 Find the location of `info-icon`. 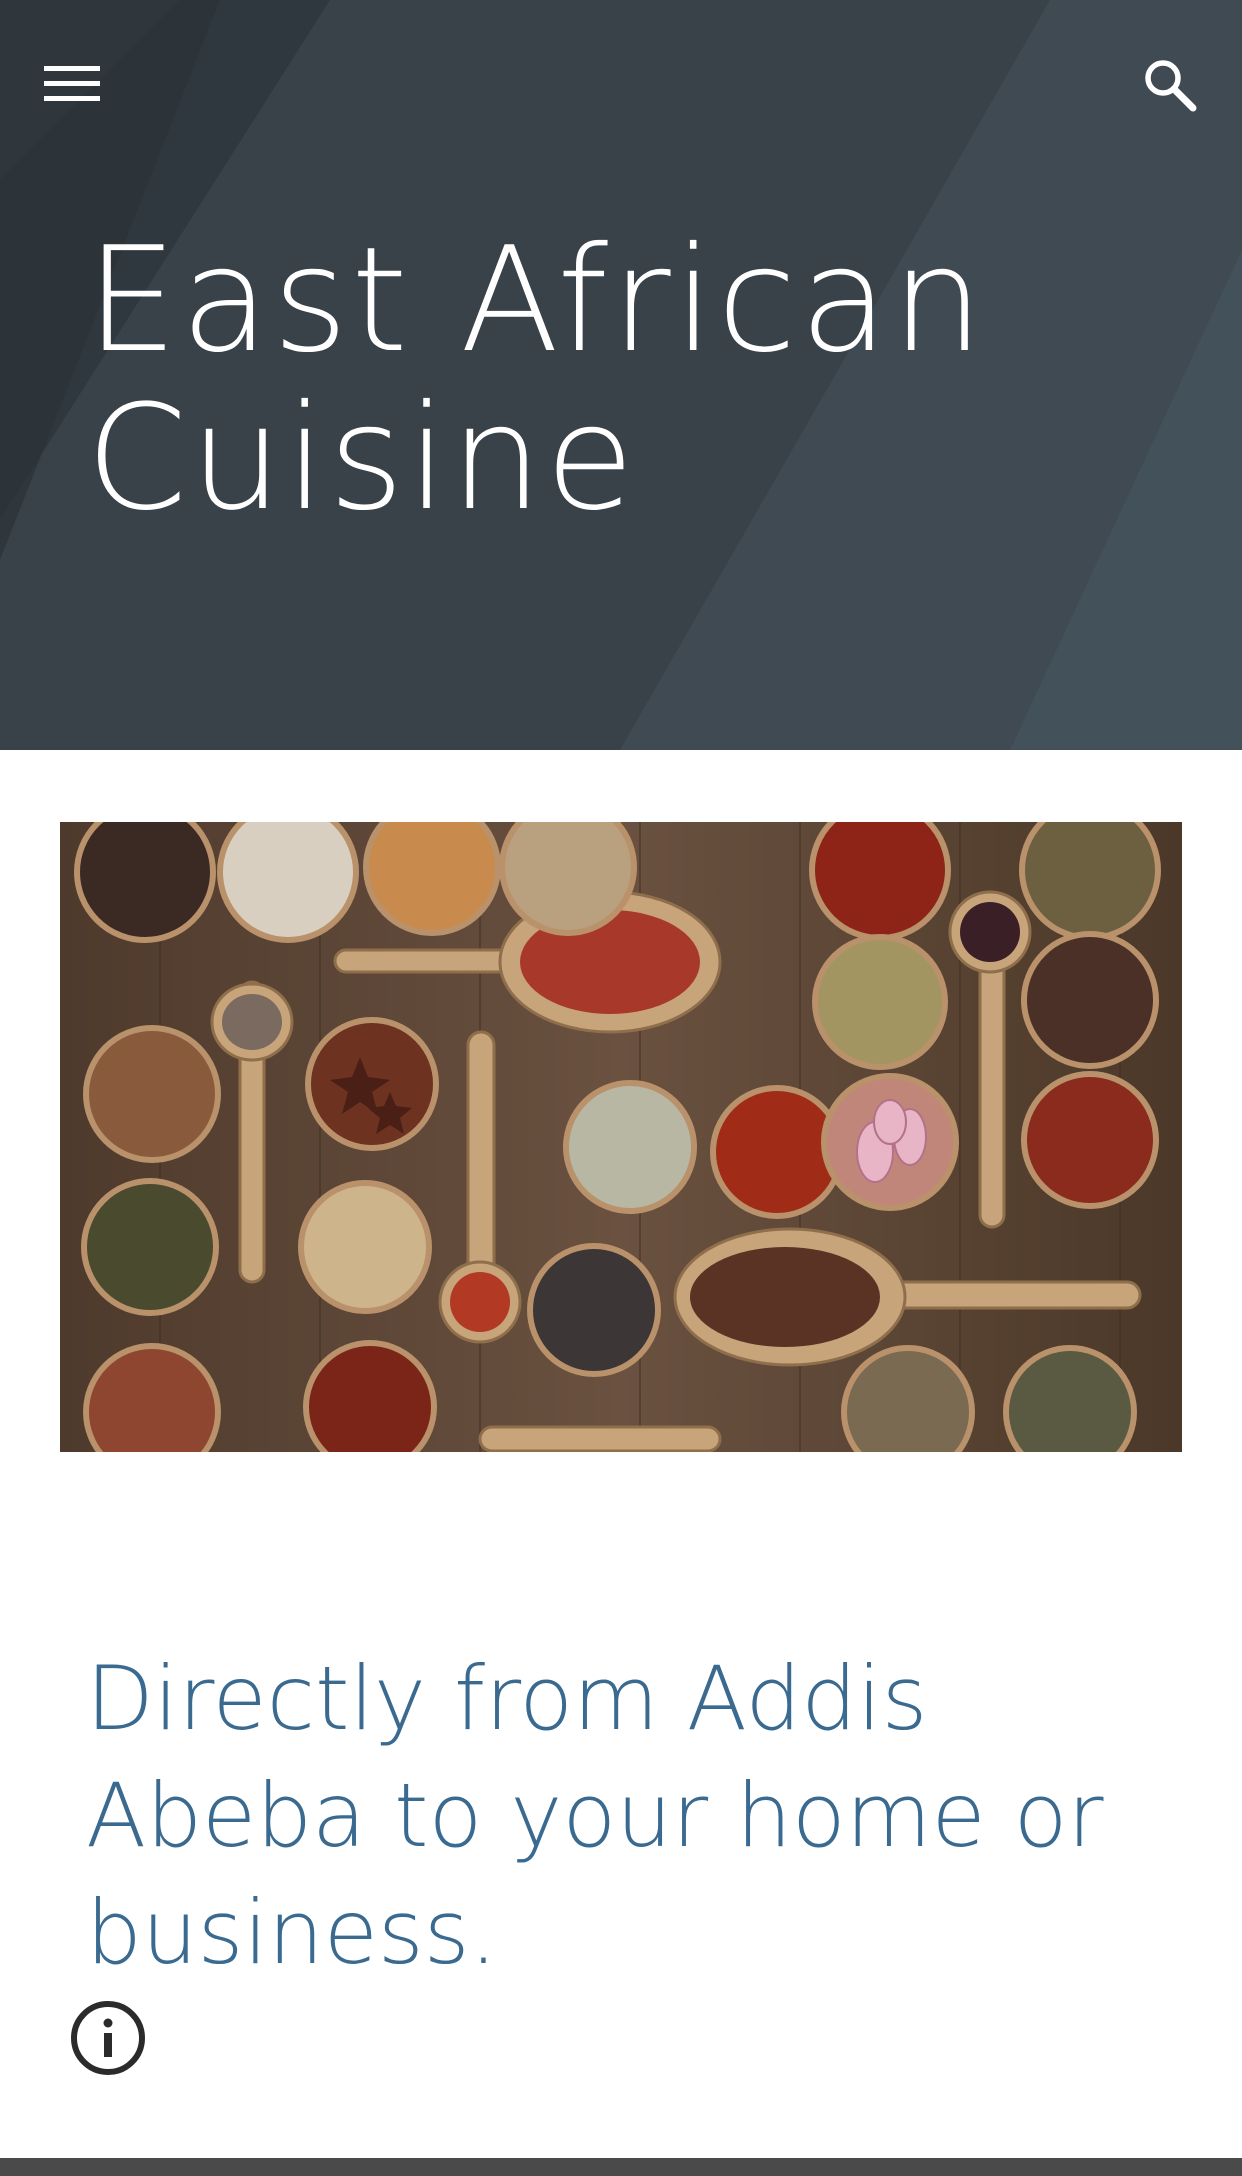

info-icon is located at coordinates (108, 2038).